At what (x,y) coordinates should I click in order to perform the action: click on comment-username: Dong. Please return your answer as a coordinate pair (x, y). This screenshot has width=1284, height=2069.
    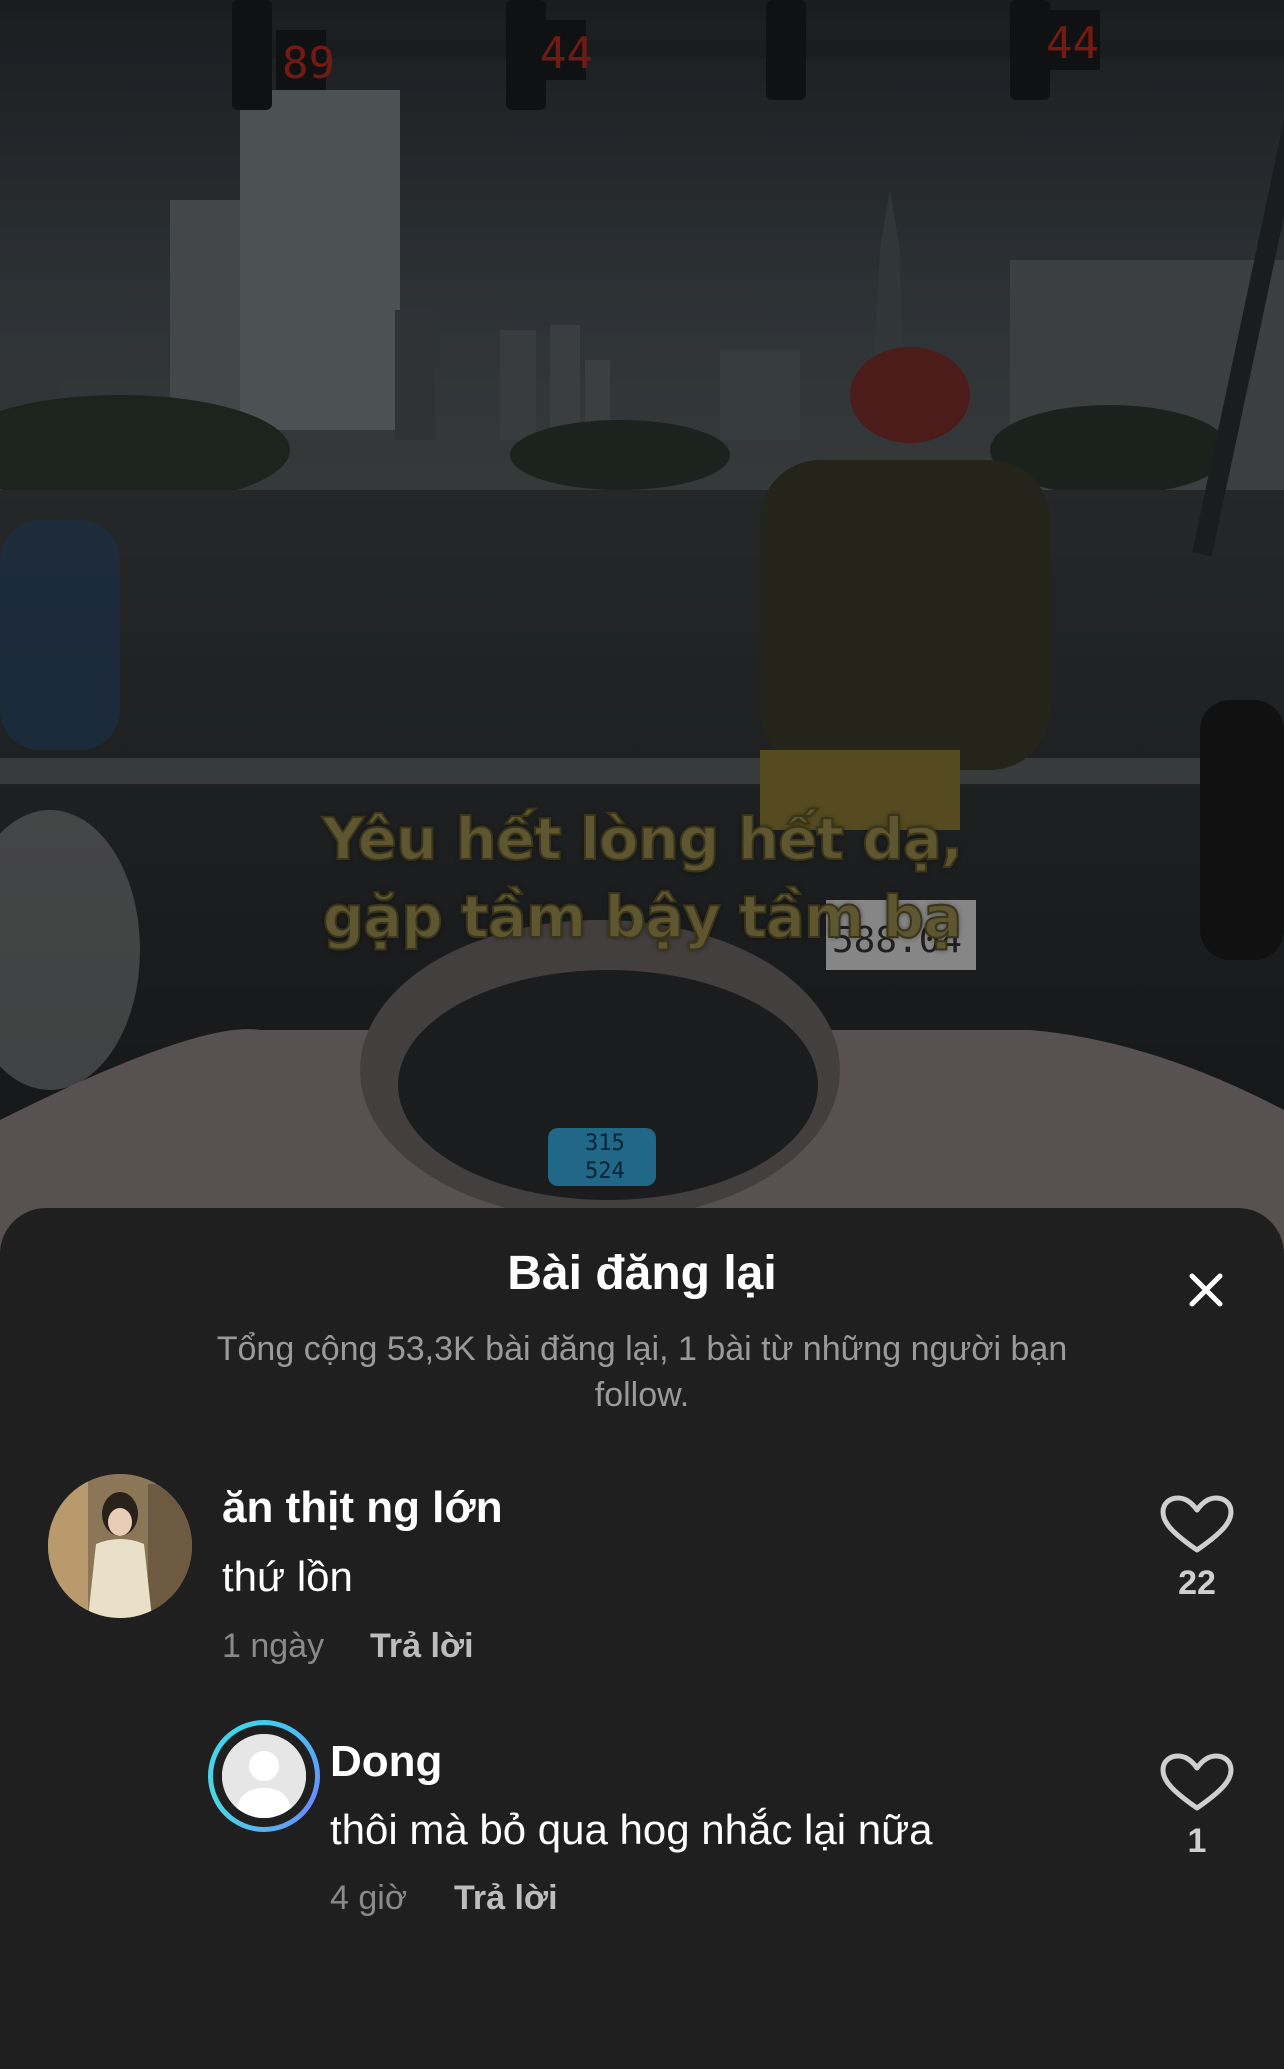
    Looking at the image, I should click on (386, 1762).